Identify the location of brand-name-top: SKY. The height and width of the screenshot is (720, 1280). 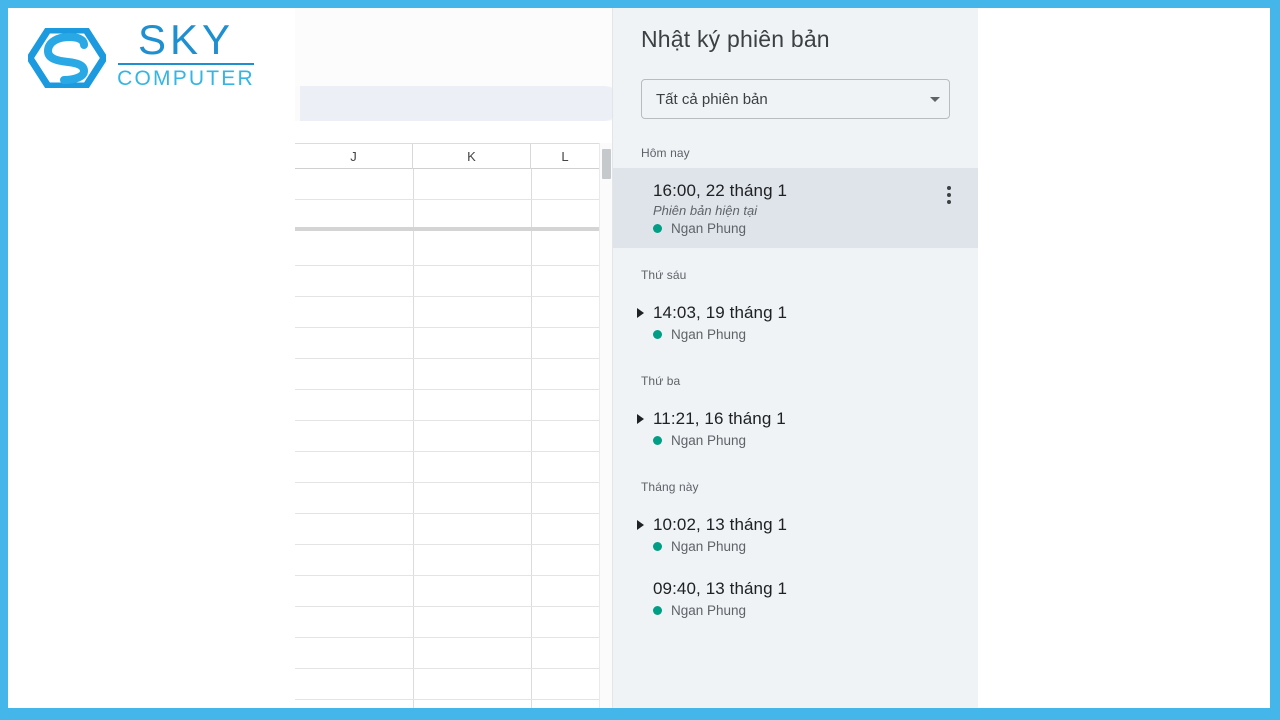
(186, 39).